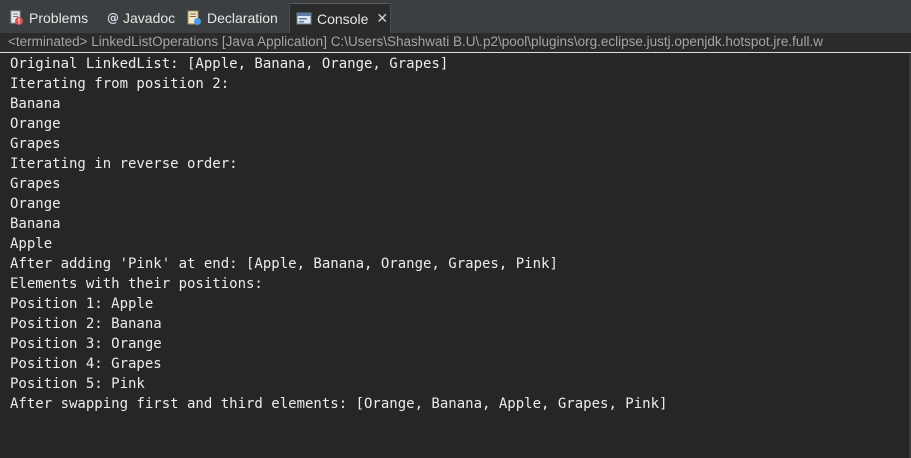 The image size is (911, 458). I want to click on console-line: Elements with their positions:, so click(136, 284).